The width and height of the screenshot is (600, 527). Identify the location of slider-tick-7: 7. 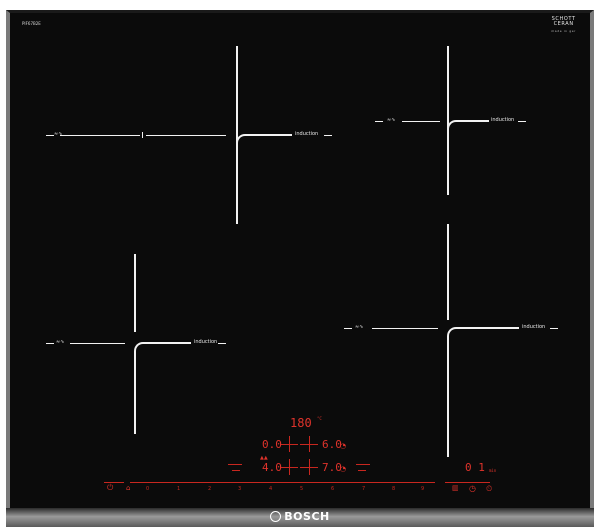
(363, 489).